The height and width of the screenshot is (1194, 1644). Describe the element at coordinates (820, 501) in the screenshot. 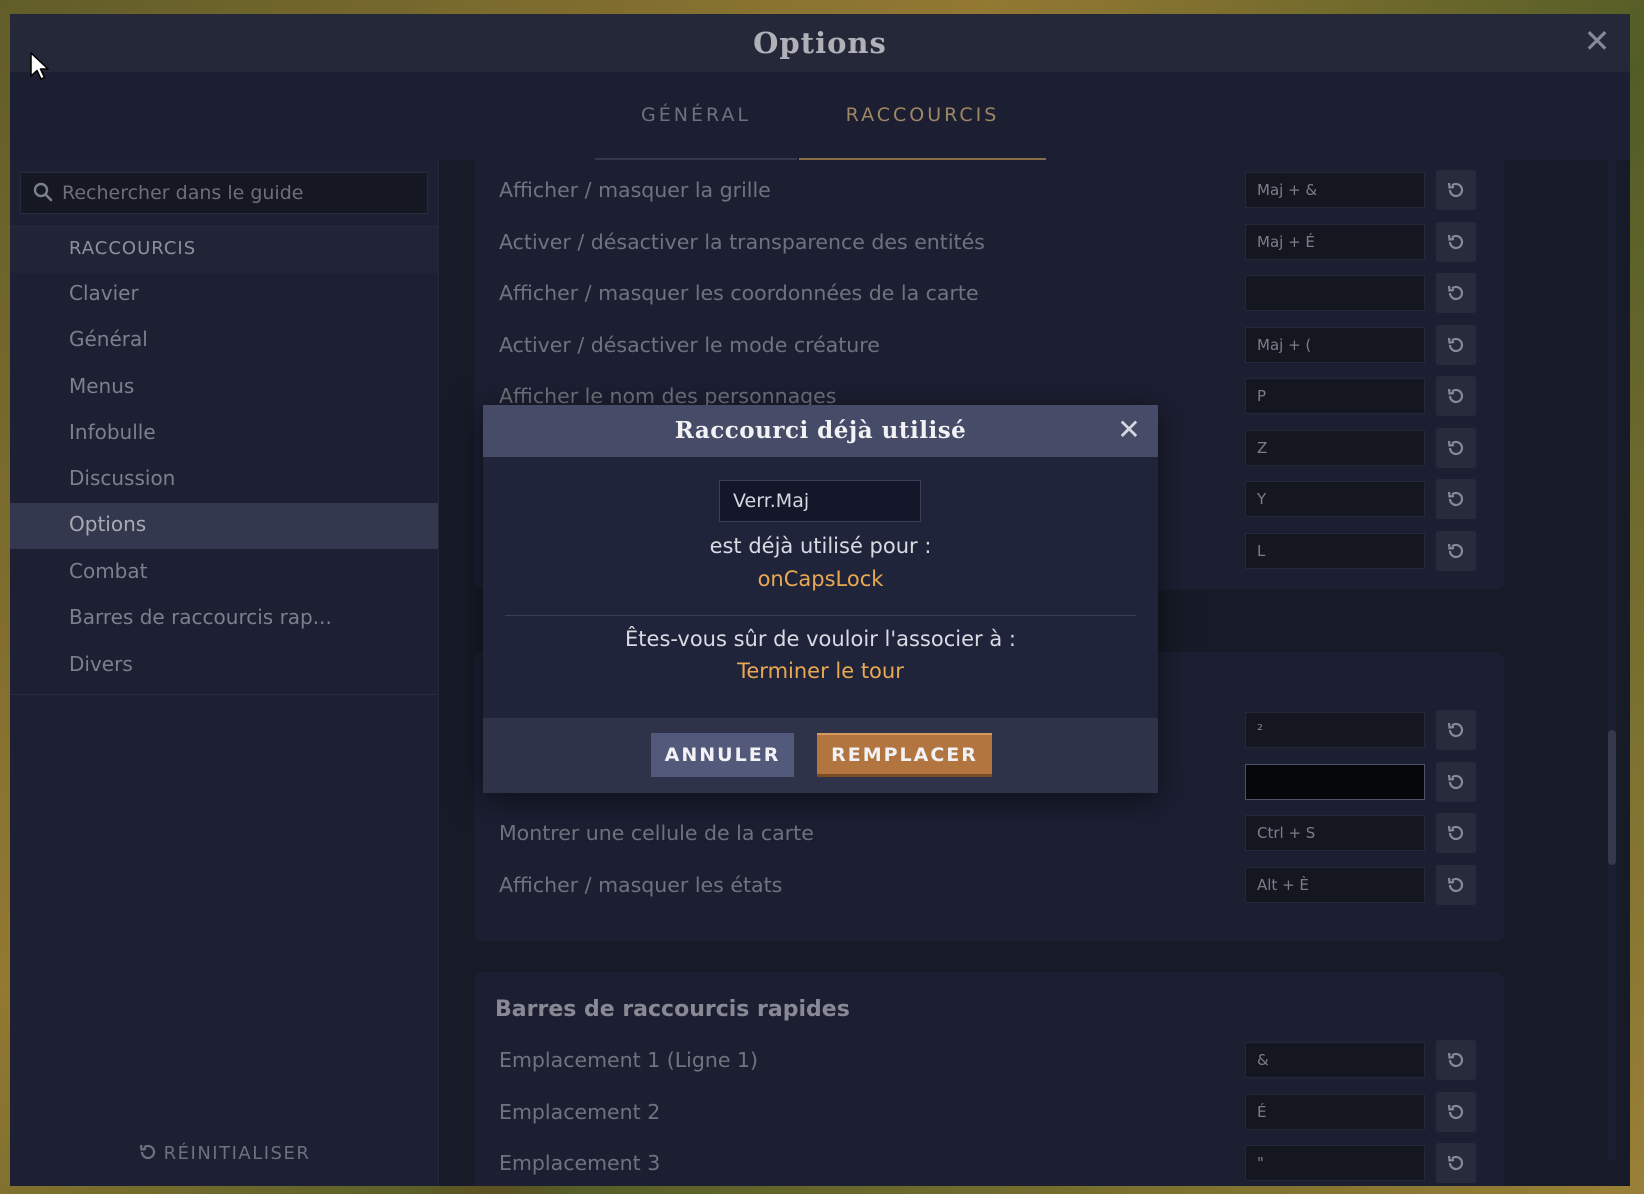

I see `conflicting-key: Verr.Maj` at that location.